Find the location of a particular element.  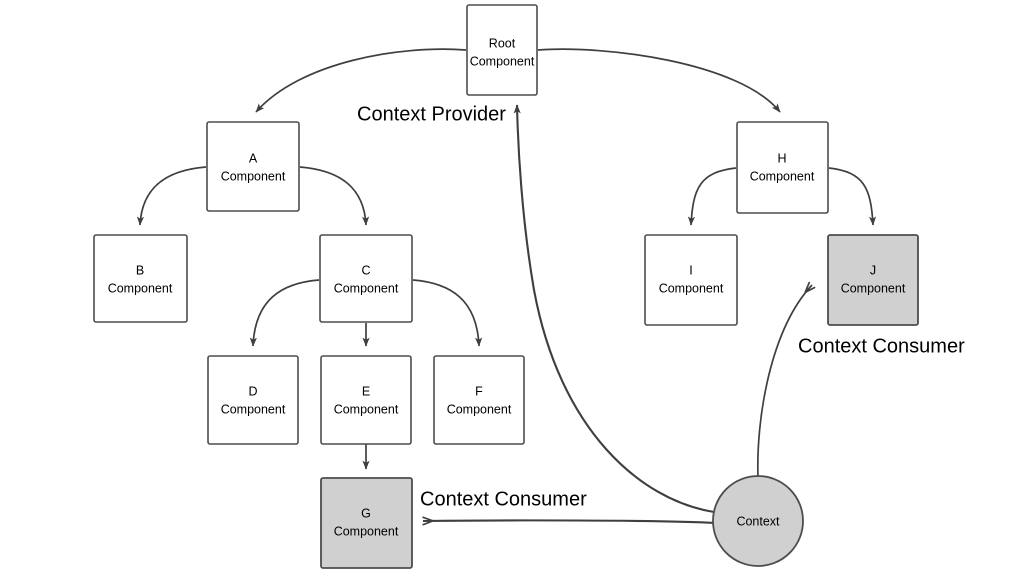

node-d-box is located at coordinates (253, 400).